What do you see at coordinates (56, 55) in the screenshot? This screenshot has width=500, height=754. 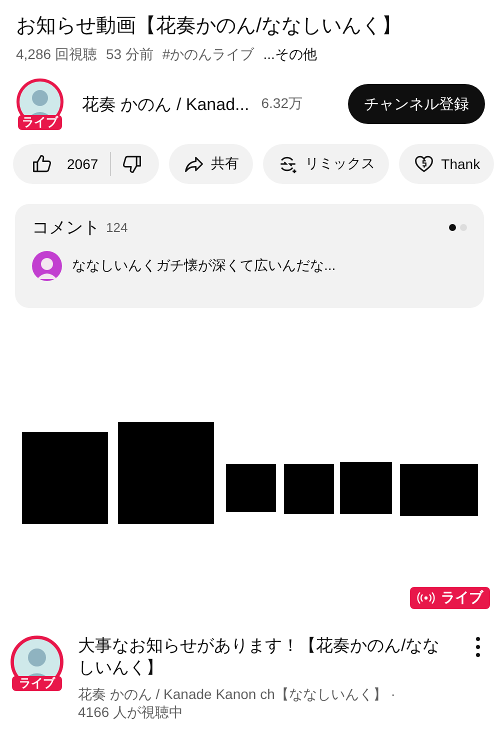 I see `view-count: 4,286 回視聴` at bounding box center [56, 55].